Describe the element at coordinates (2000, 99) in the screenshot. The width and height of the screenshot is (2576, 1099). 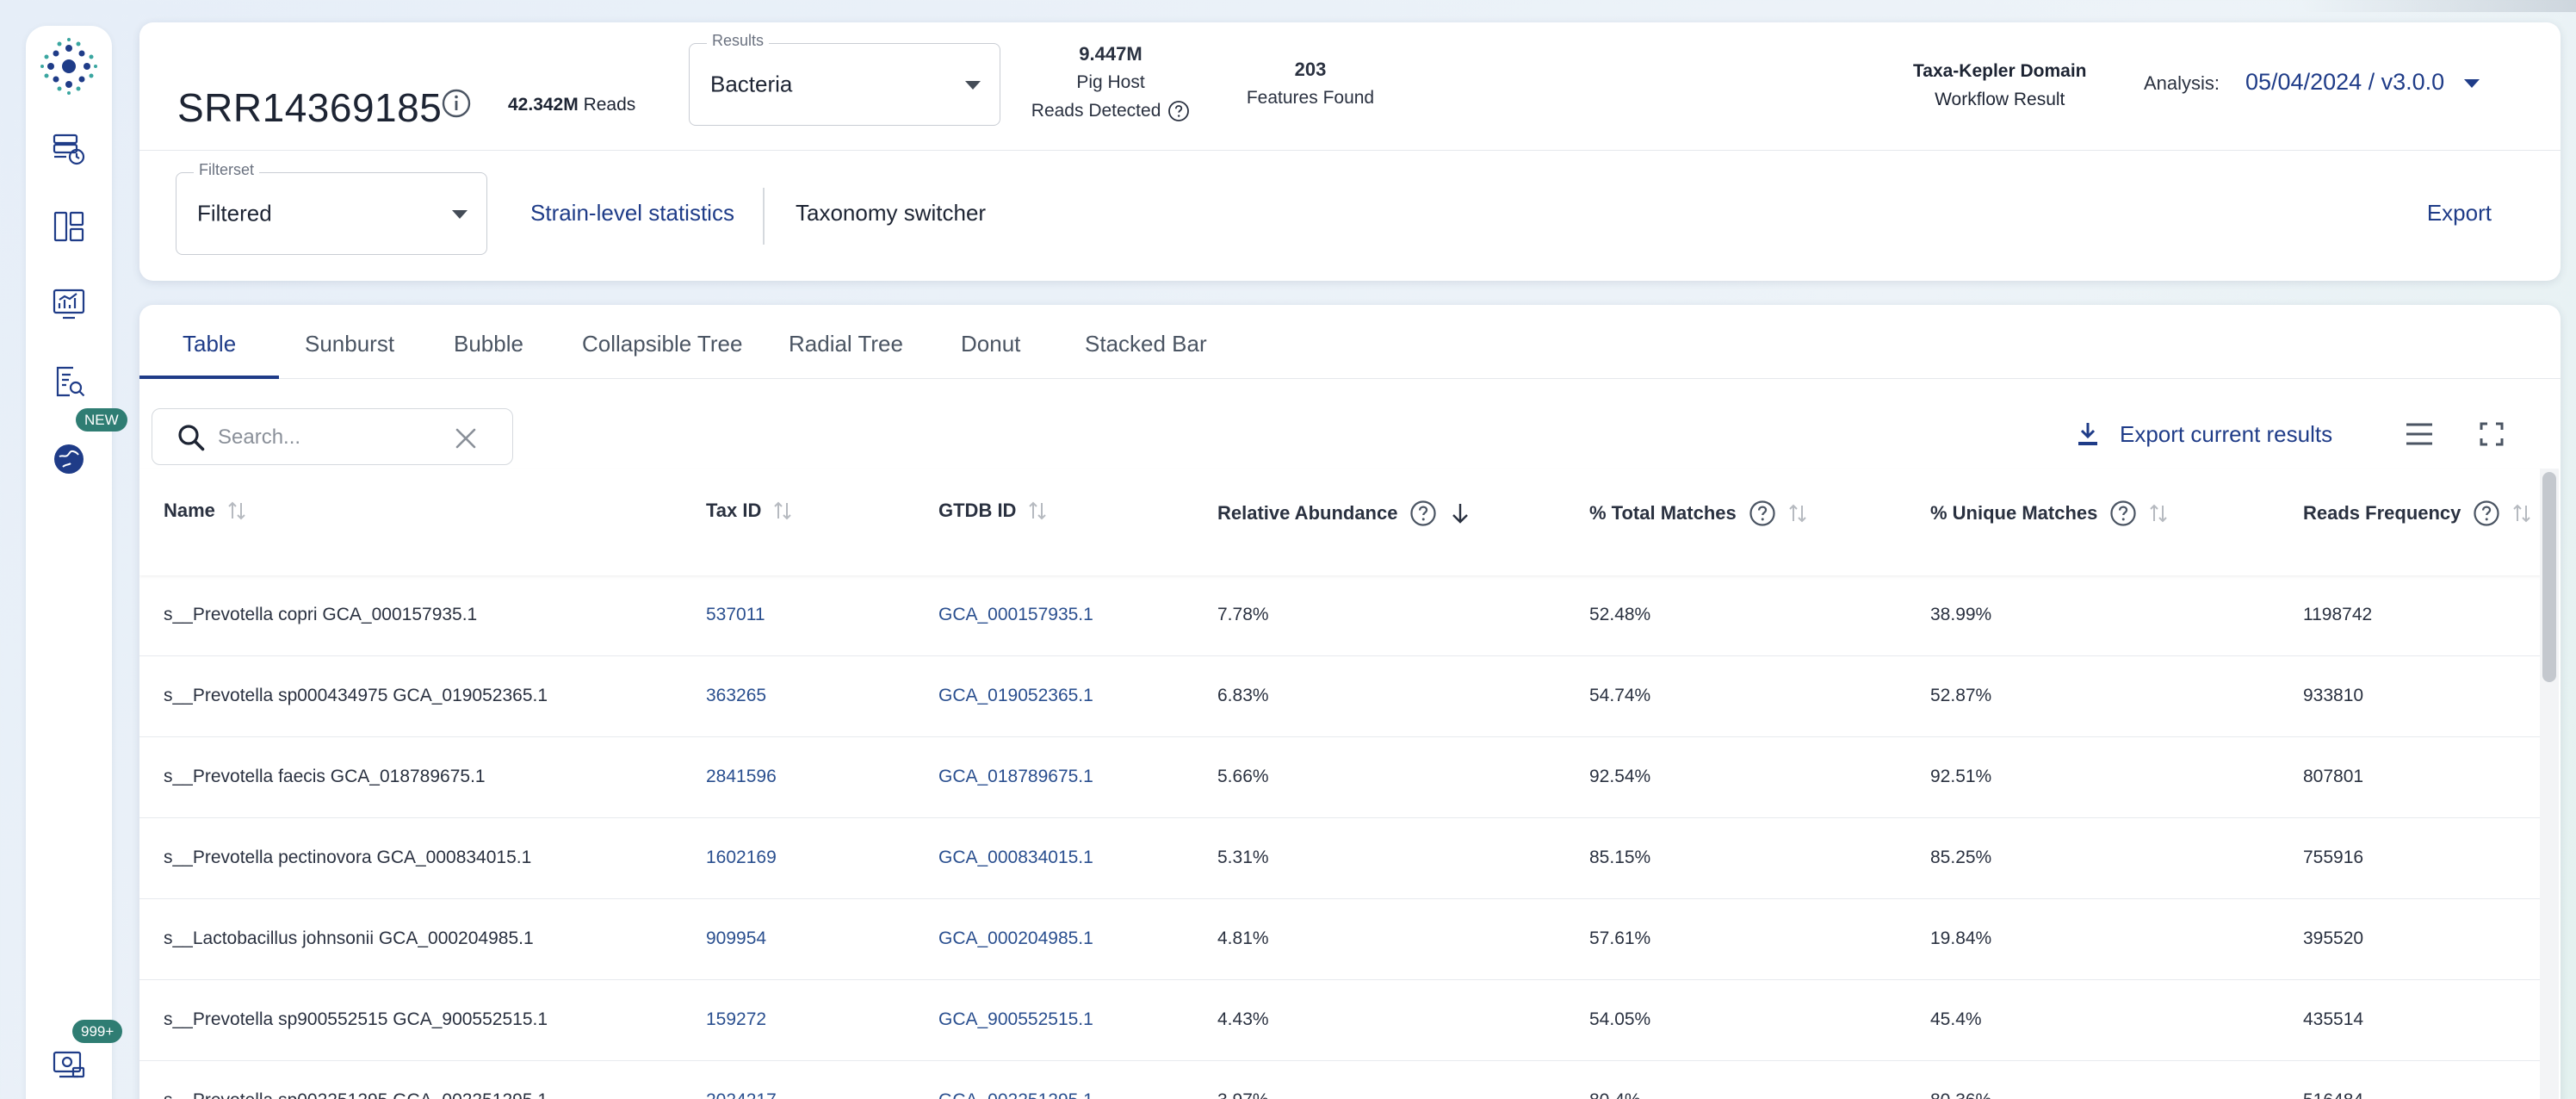
I see `workflow-subtitle: Workflow Result` at that location.